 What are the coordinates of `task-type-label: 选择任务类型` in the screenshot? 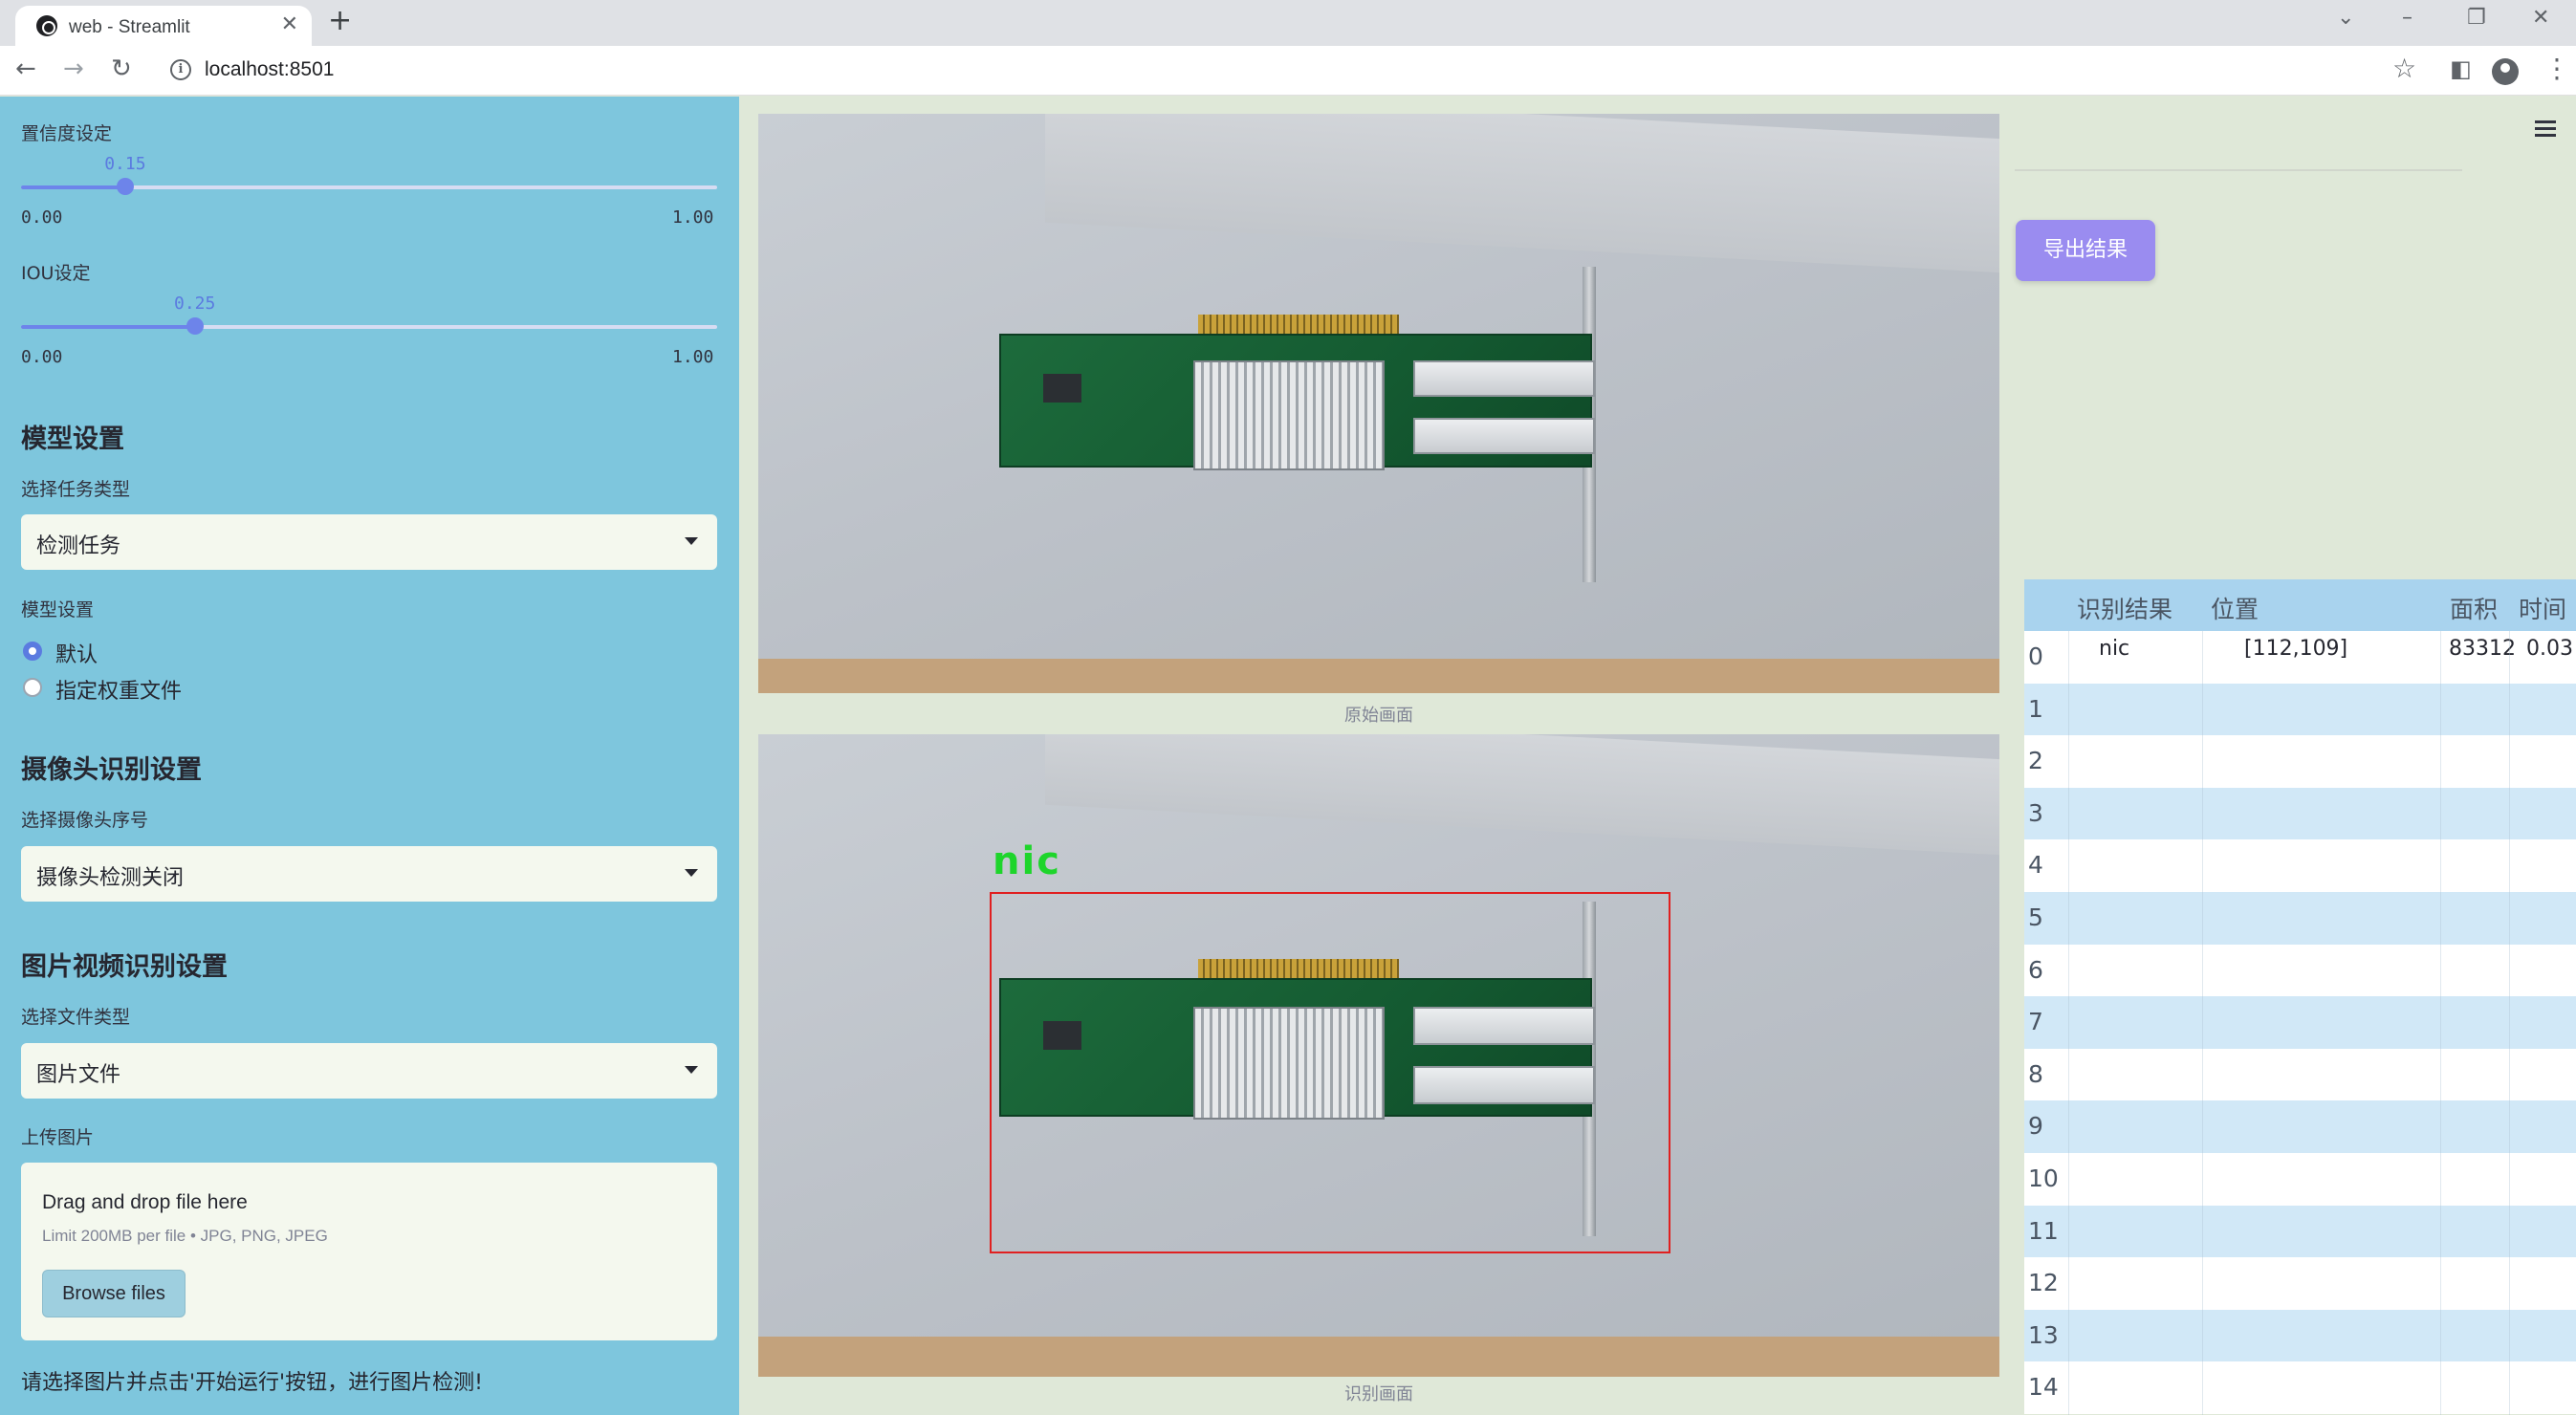 It's located at (76, 489).